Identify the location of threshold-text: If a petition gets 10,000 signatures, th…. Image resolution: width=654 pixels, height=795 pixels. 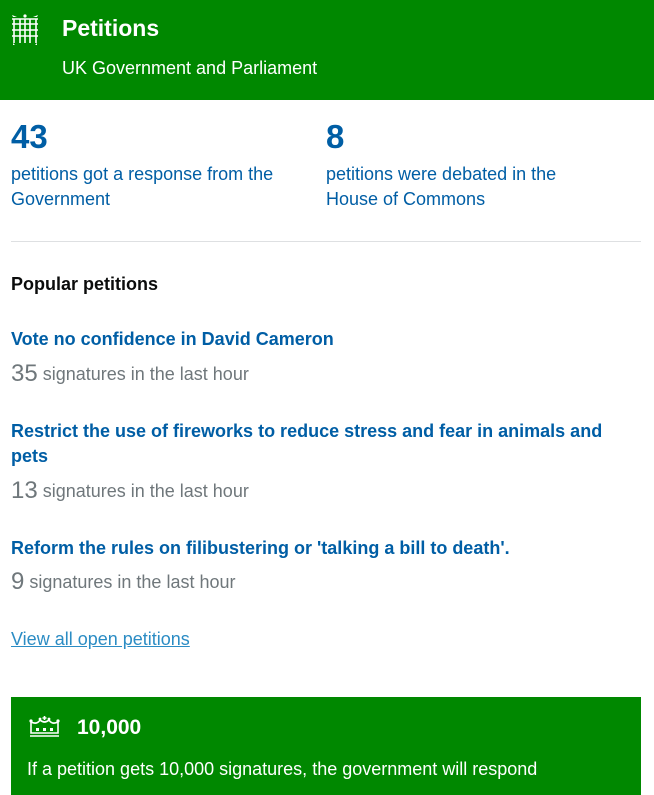
(282, 769).